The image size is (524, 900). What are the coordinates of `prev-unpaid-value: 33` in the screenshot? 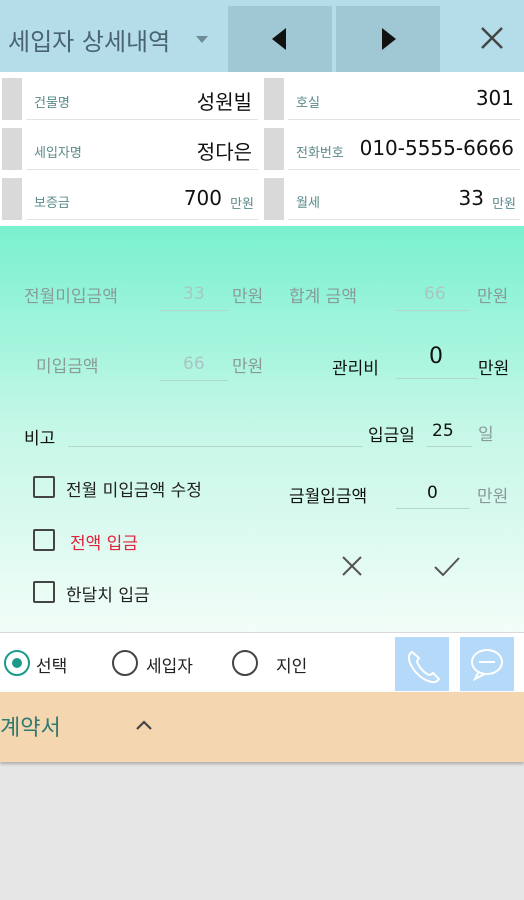 It's located at (194, 294).